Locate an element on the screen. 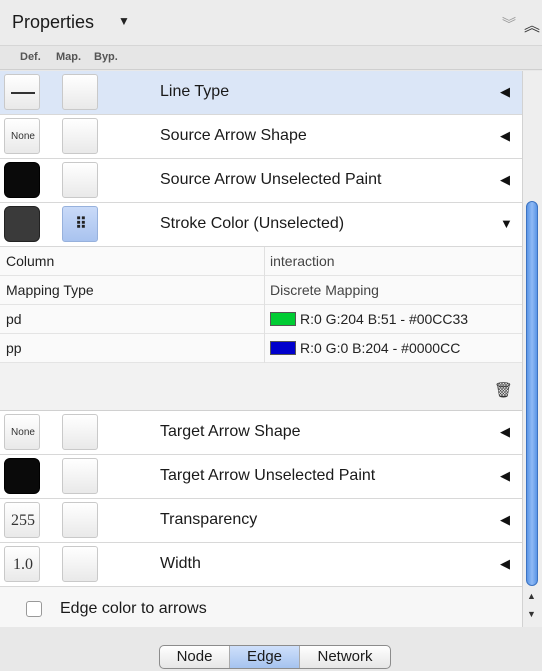 Image resolution: width=542 pixels, height=671 pixels. property-label: Target Arrow Unselected Paint is located at coordinates (268, 475).